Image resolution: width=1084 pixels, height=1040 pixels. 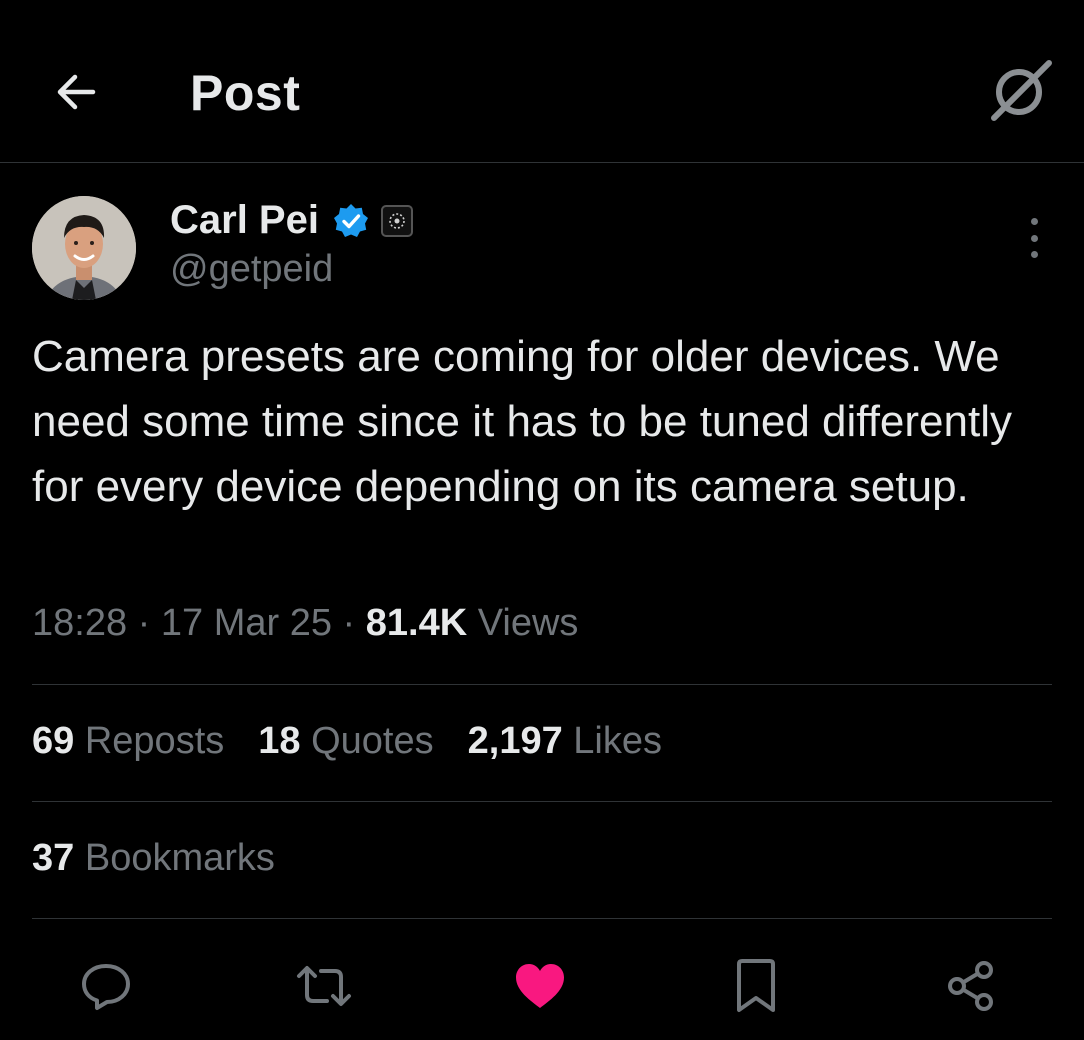 I want to click on more-options-button, so click(x=1034, y=238).